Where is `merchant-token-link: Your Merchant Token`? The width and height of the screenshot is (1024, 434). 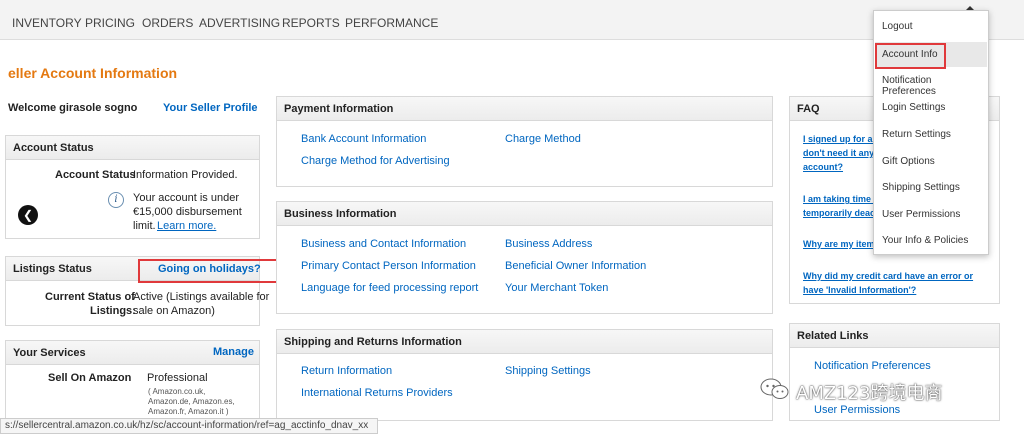
merchant-token-link: Your Merchant Token is located at coordinates (556, 288).